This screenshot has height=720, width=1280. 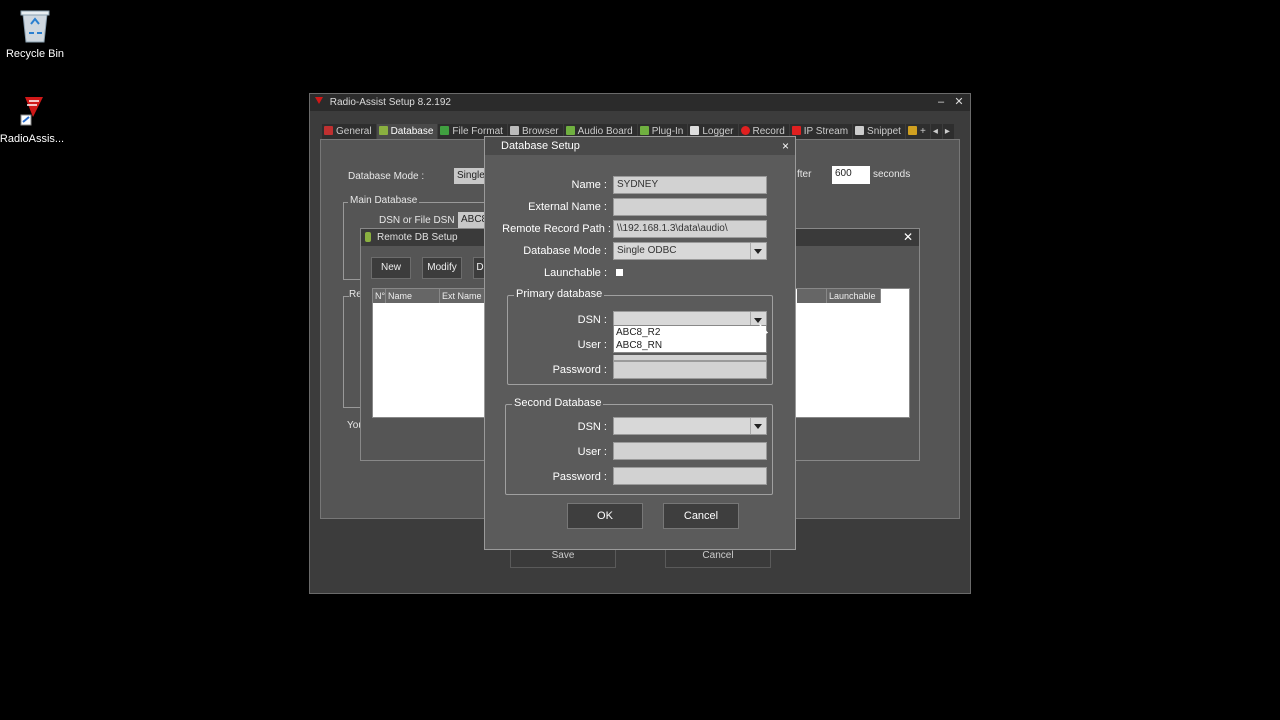 I want to click on file-format-icon, so click(x=445, y=130).